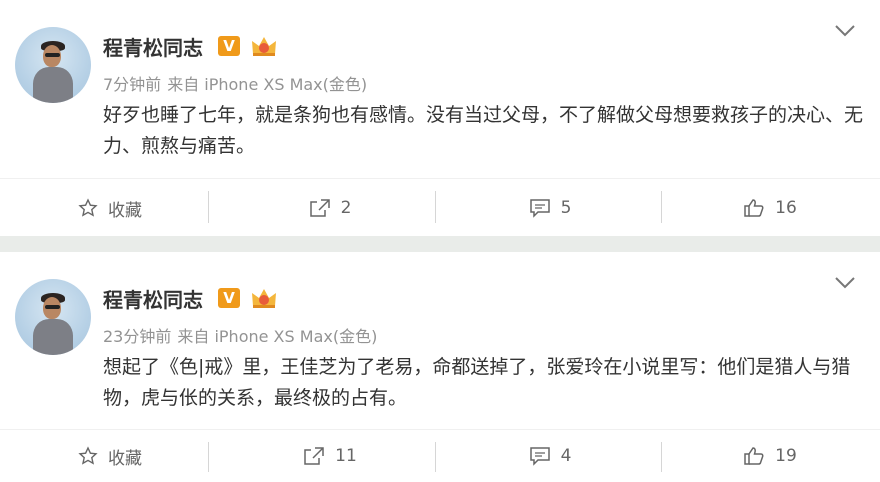  Describe the element at coordinates (770, 456) in the screenshot. I see `like-button: 19` at that location.